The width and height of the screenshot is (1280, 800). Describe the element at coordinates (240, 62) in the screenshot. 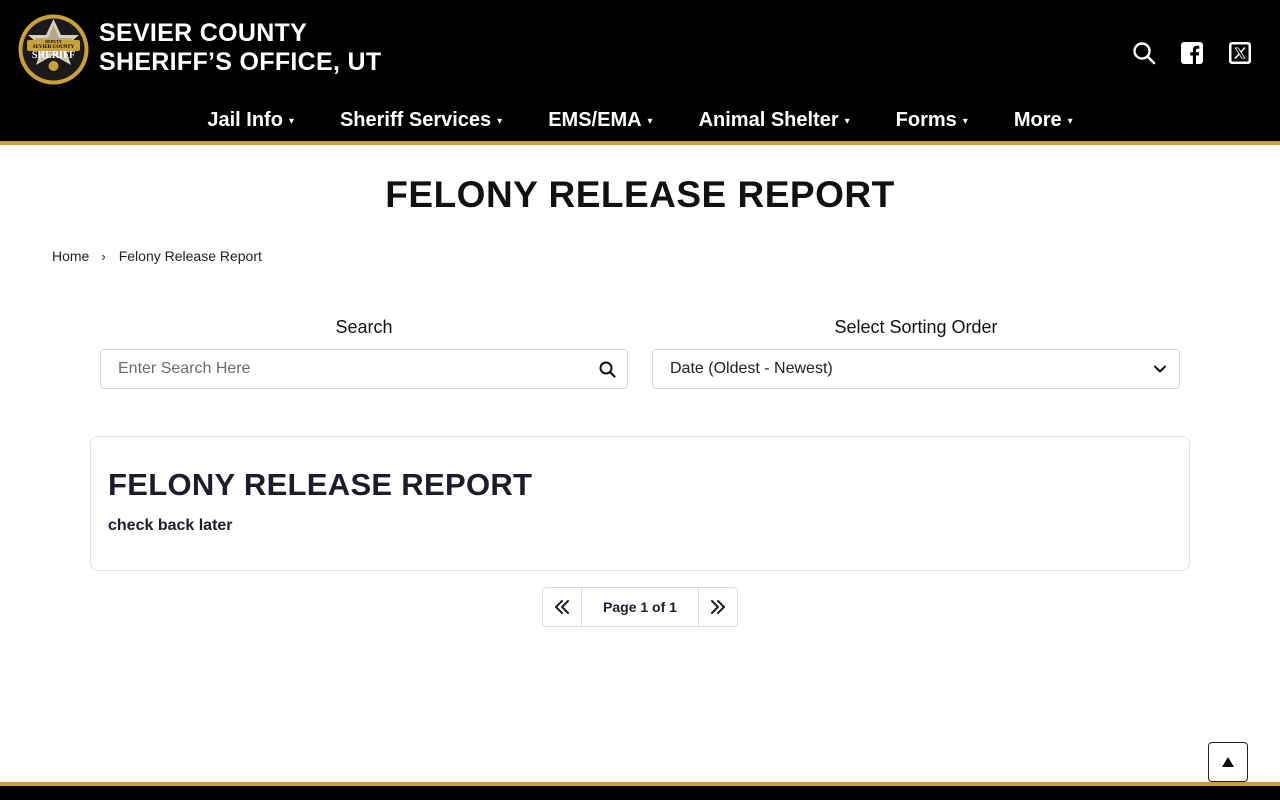

I see `site-title-line2: SHERIFF’S OFFICE, UT` at that location.